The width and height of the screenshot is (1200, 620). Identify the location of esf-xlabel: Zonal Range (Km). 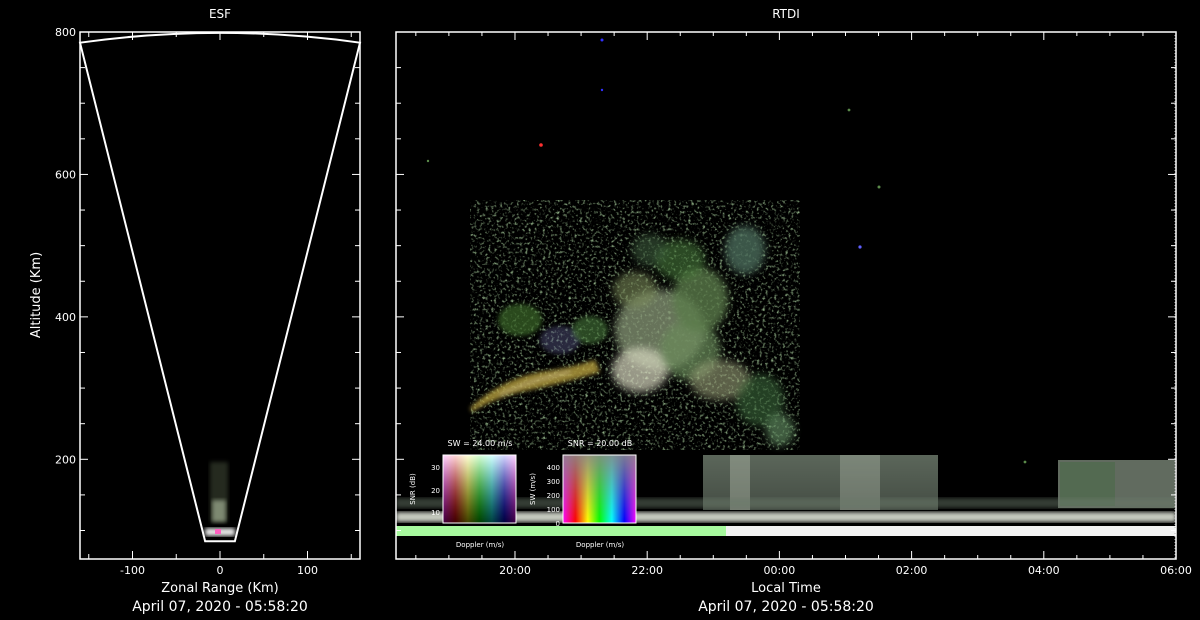
(219, 588).